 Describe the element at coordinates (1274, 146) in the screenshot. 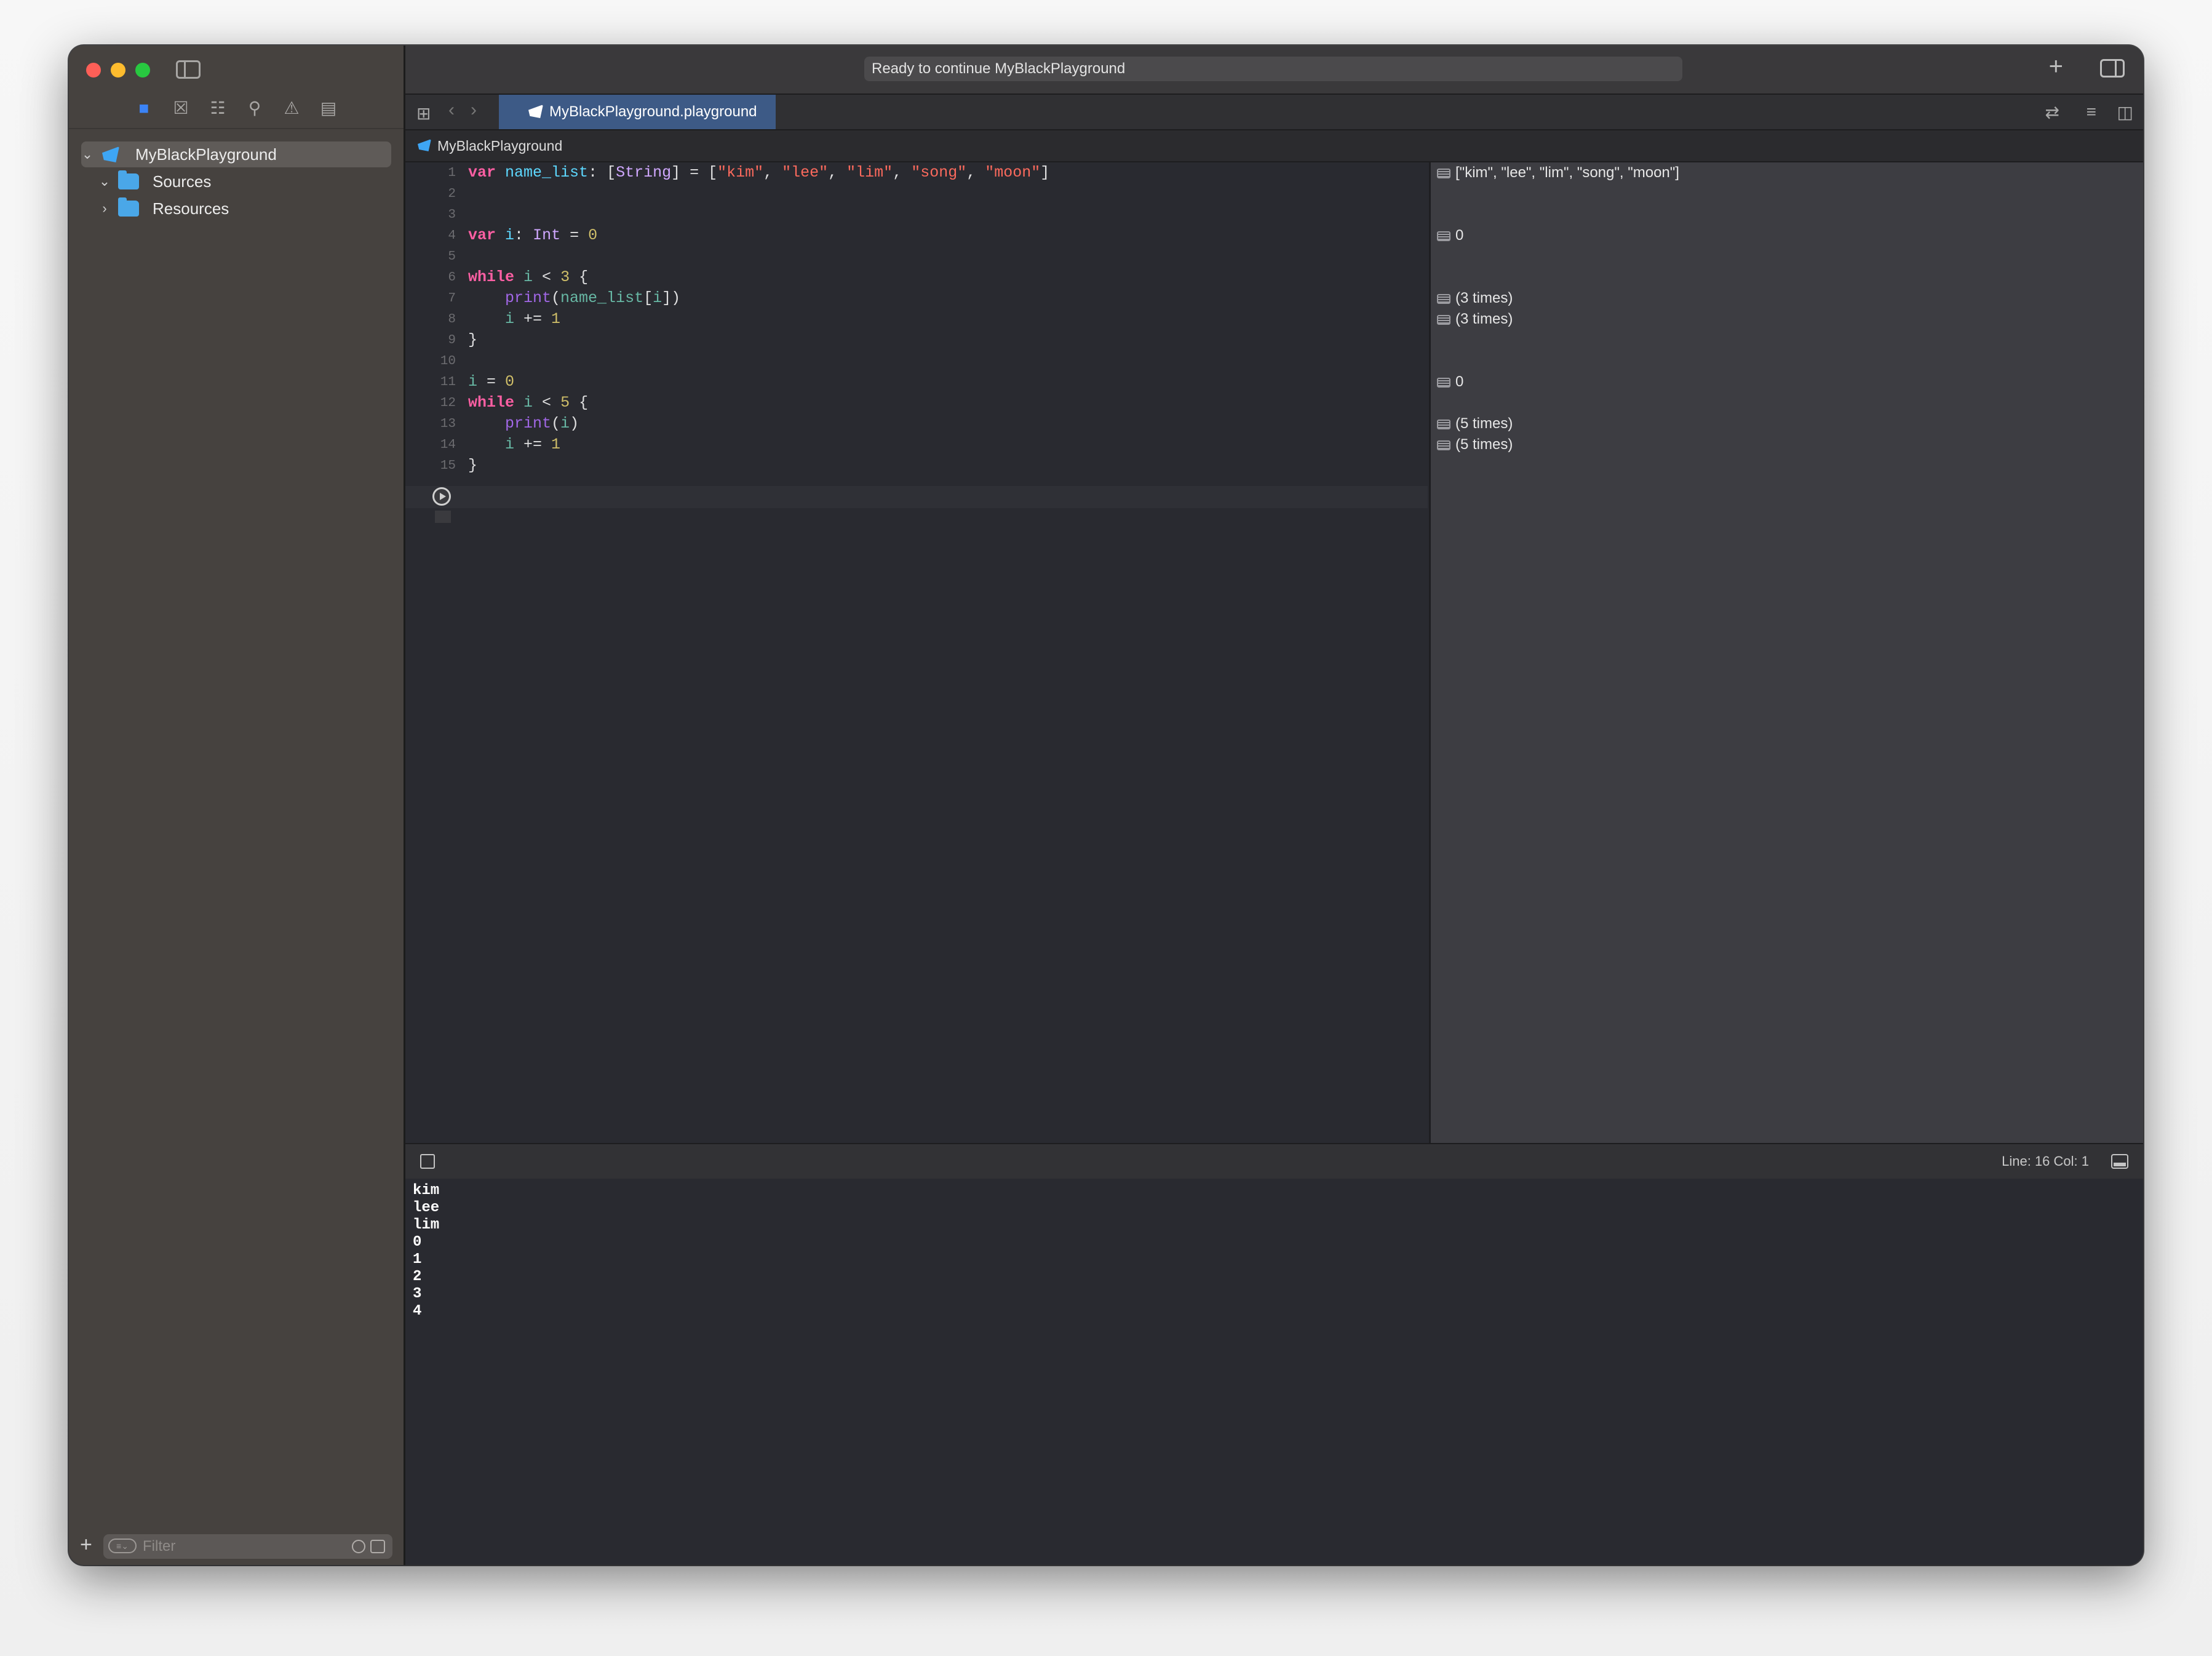

I see `breadcrumb: MyBlackPlayground` at that location.